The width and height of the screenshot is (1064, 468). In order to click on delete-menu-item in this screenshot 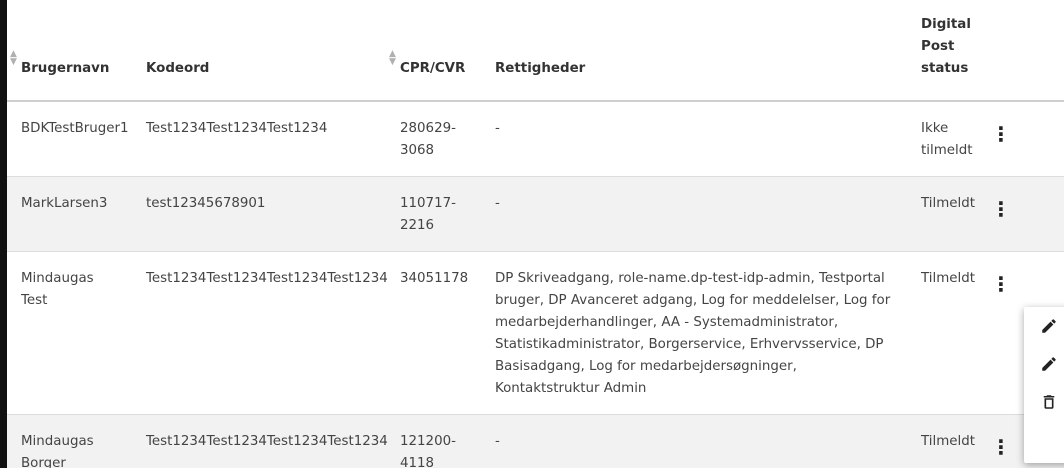, I will do `click(1044, 402)`.